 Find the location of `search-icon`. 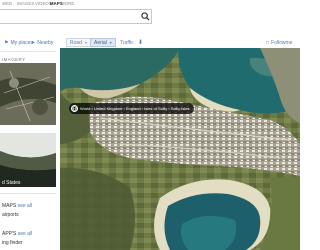

search-icon is located at coordinates (145, 16).